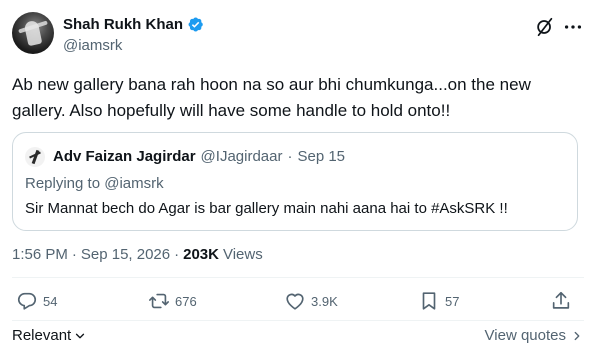 The image size is (596, 360). I want to click on share-icon, so click(561, 300).